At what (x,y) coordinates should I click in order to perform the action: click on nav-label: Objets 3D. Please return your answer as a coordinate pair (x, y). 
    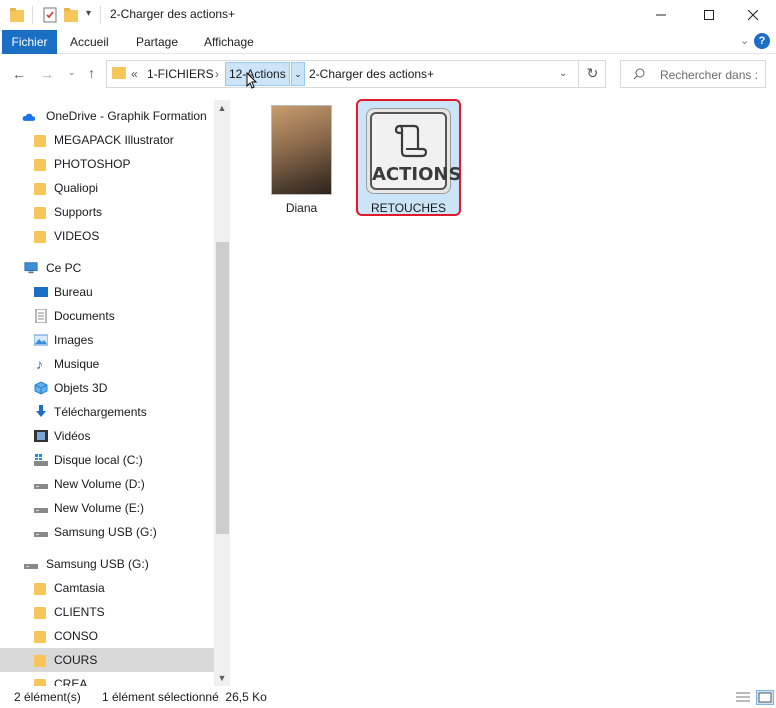
    Looking at the image, I should click on (81, 388).